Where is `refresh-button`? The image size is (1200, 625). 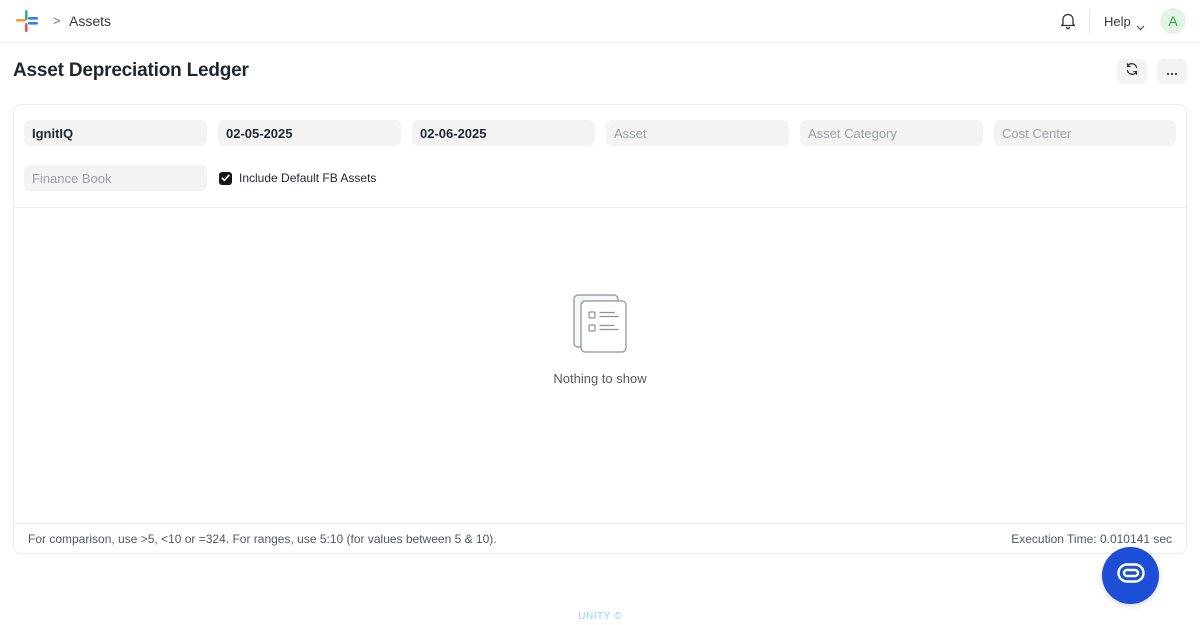 refresh-button is located at coordinates (1132, 71).